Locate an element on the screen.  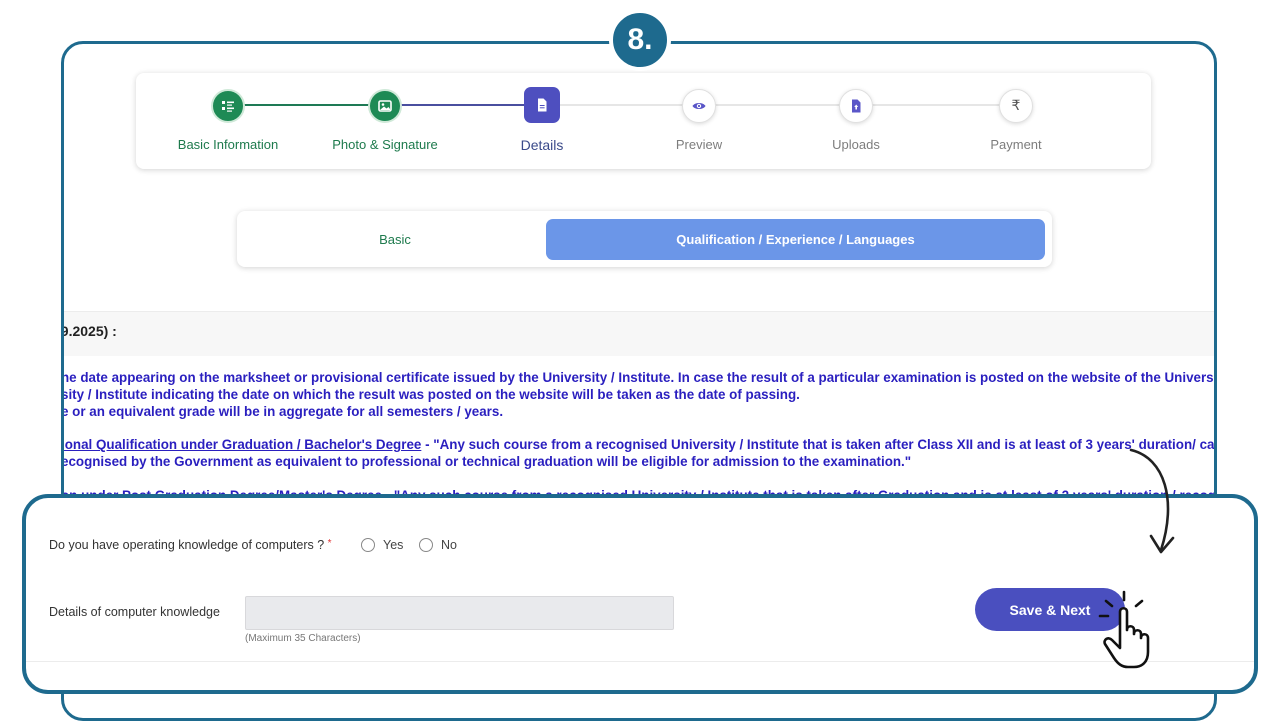
radio-yes-circle is located at coordinates (368, 545).